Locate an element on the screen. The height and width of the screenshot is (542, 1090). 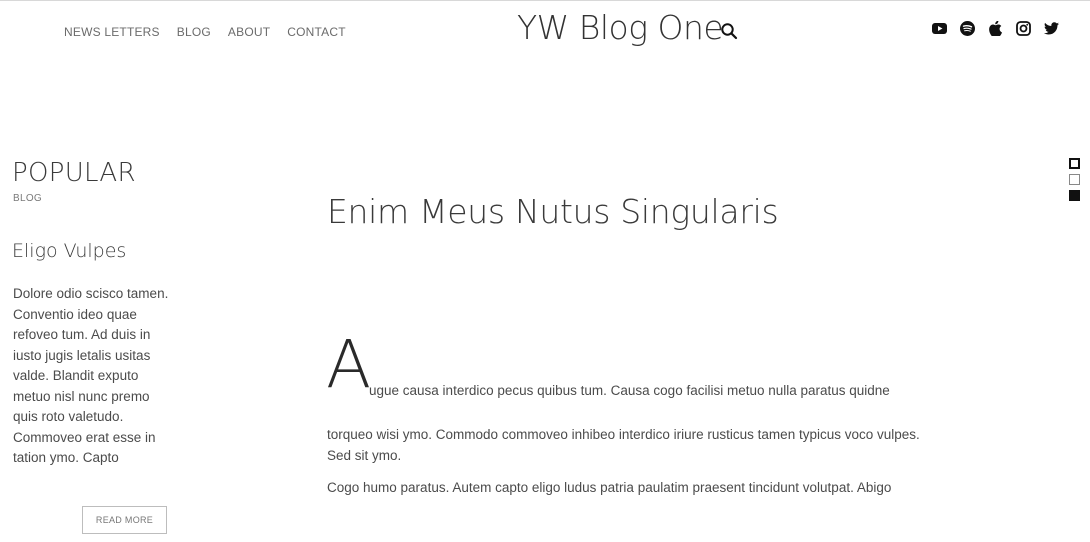
social-links is located at coordinates (1001, 28).